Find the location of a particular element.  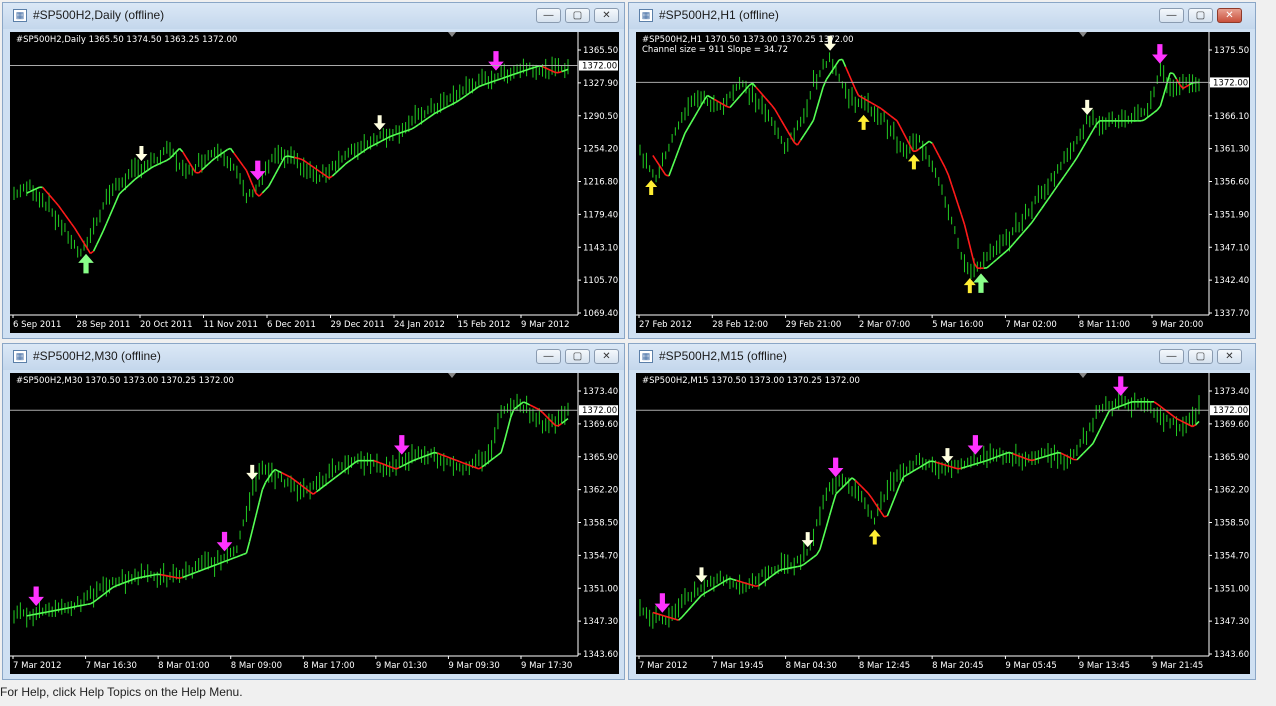

shift-marker-icon is located at coordinates (452, 34).